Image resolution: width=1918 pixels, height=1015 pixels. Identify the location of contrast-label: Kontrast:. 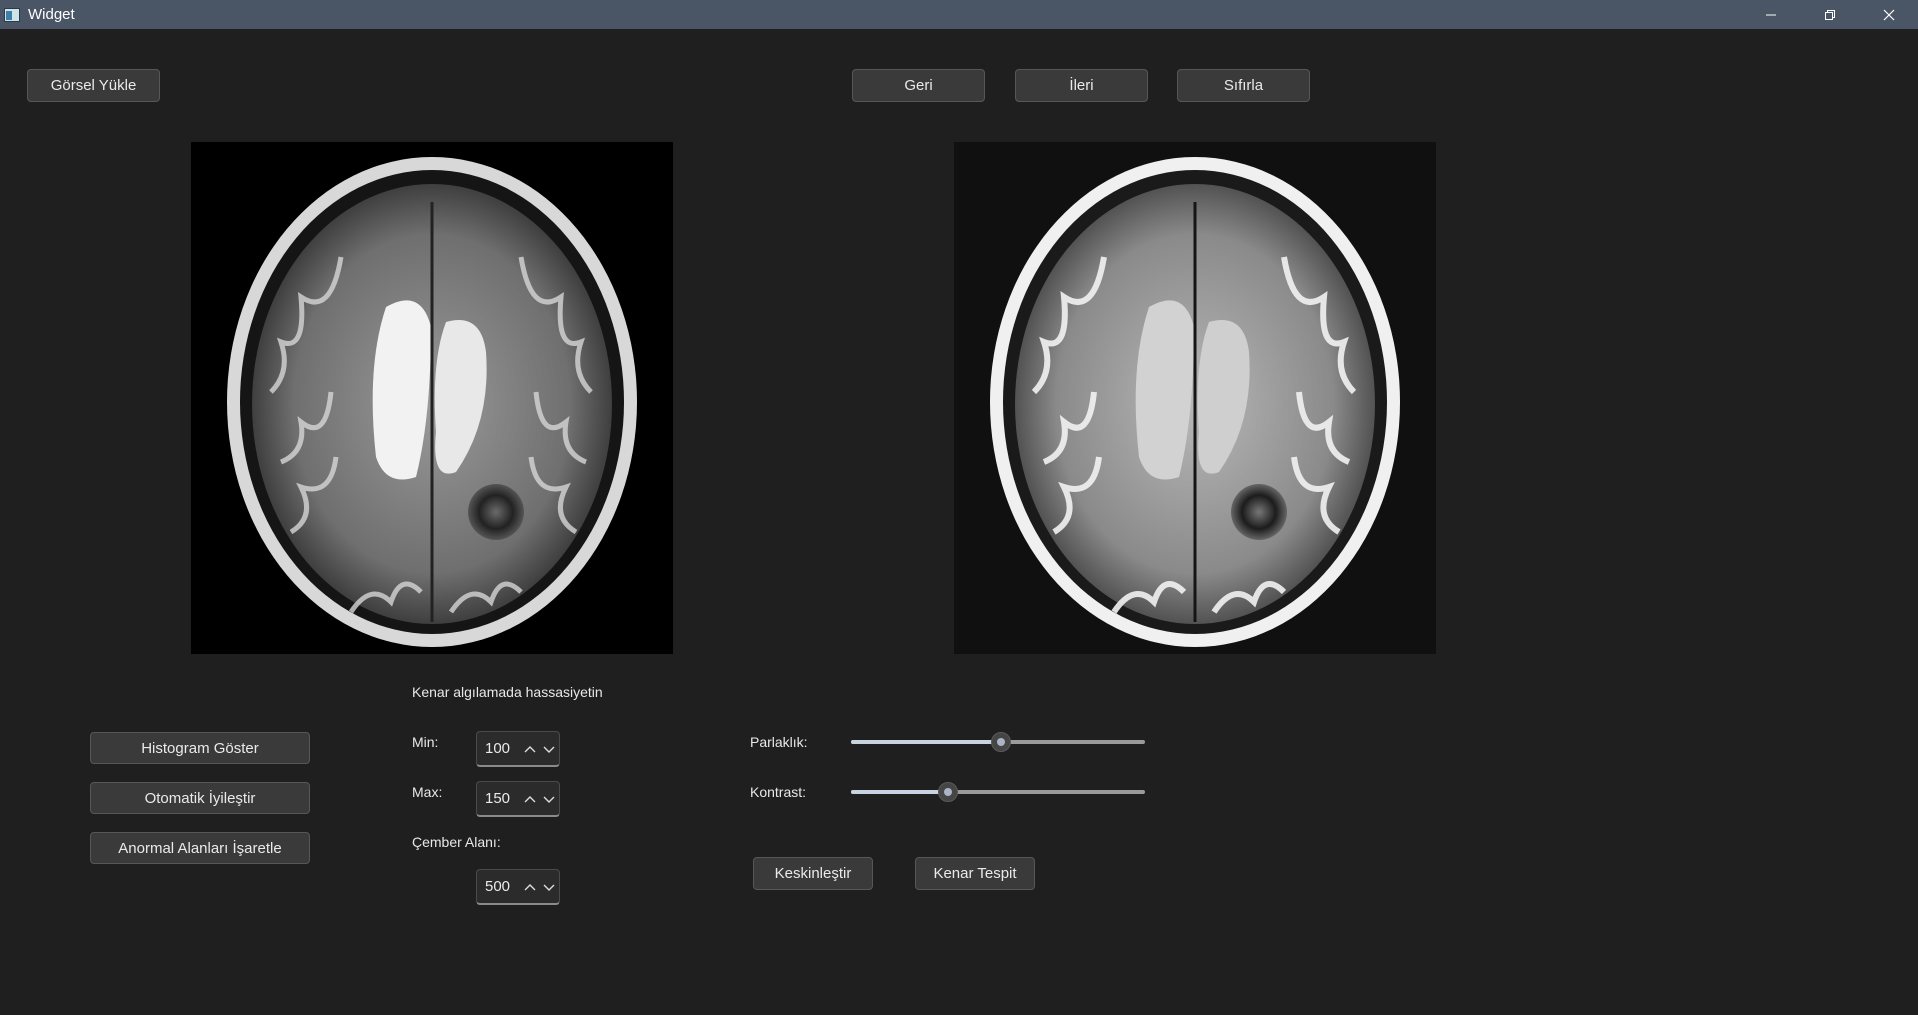
(778, 792).